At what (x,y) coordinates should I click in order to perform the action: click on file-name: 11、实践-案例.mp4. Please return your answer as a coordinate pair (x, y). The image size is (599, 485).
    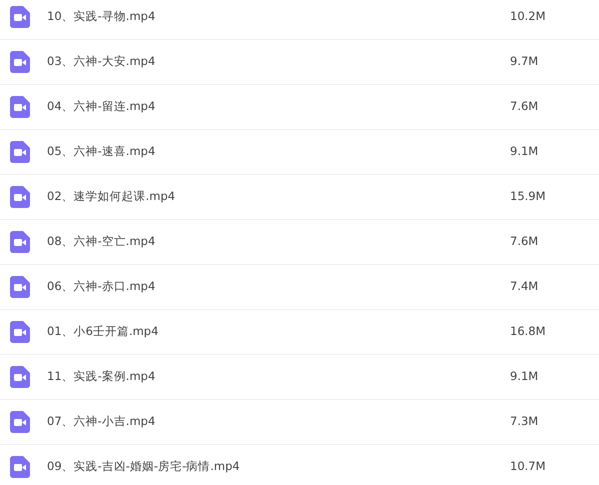
    Looking at the image, I should click on (277, 377).